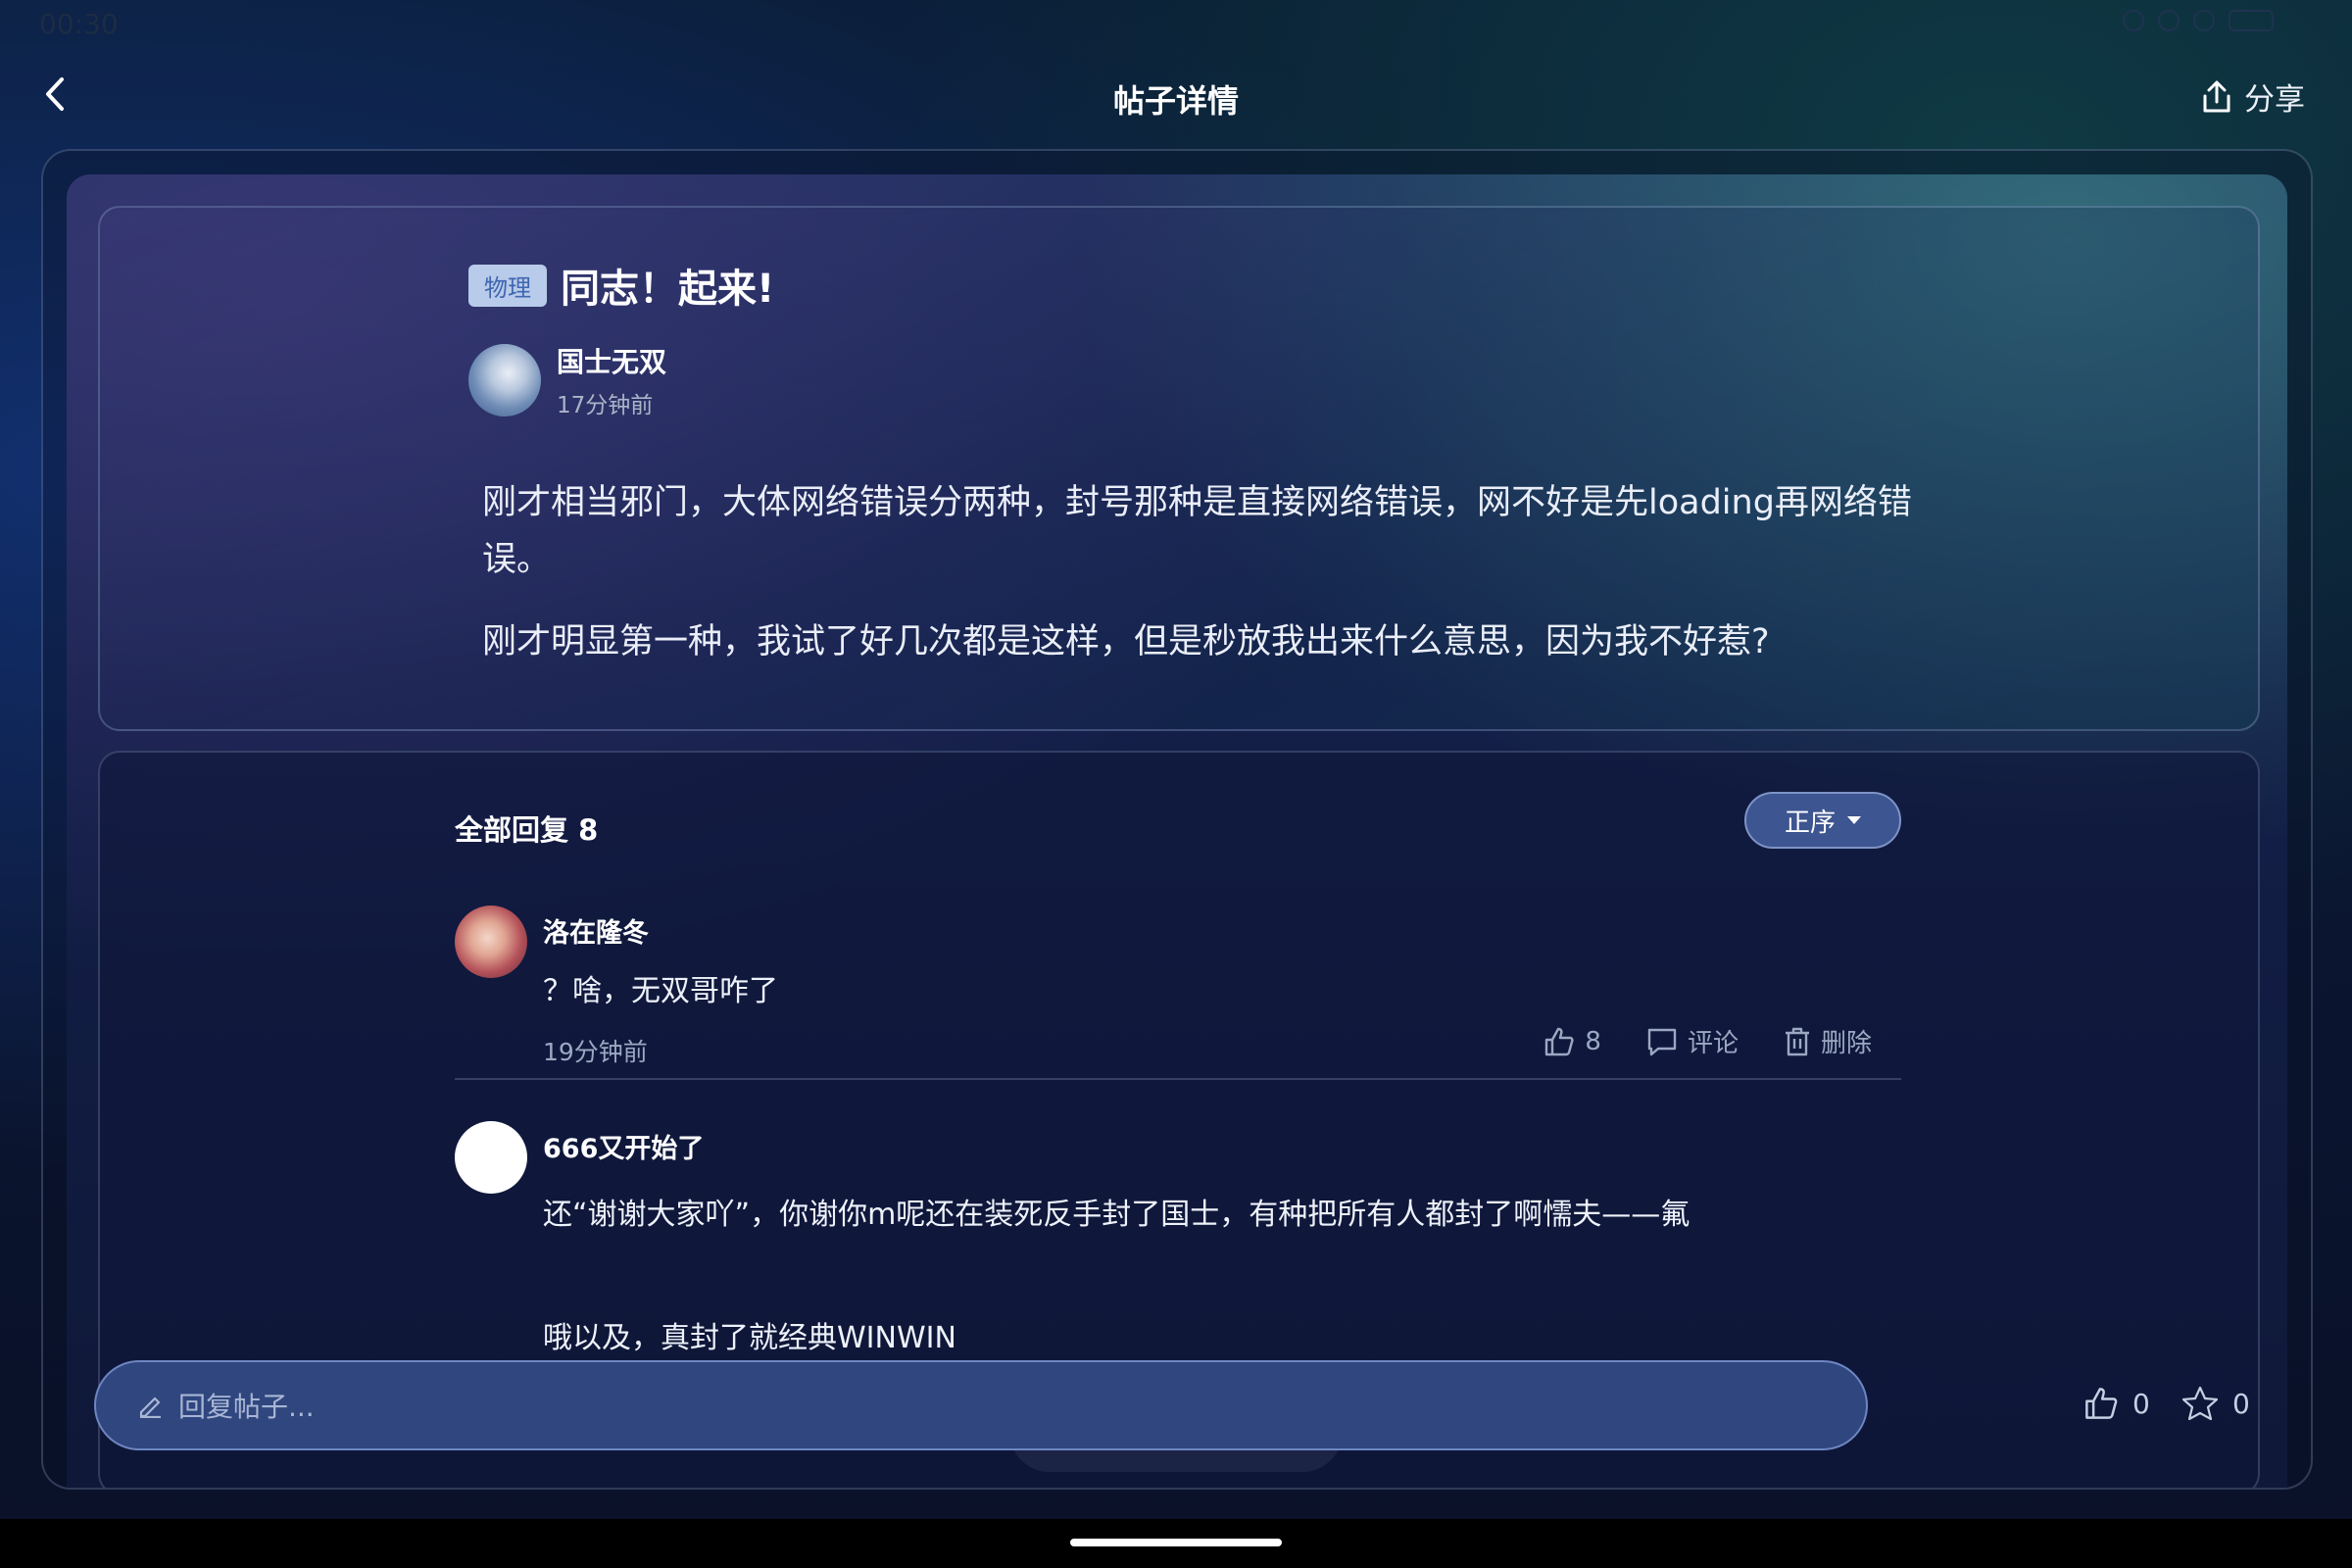 This screenshot has width=2352, height=1568. Describe the element at coordinates (2200, 1403) in the screenshot. I see `star-icon` at that location.